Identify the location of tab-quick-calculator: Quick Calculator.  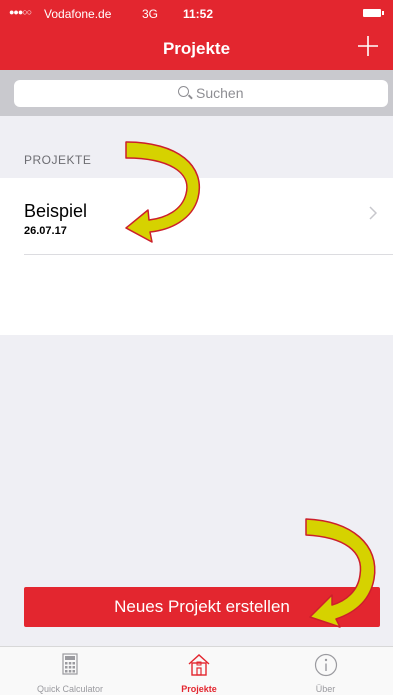
(70, 671).